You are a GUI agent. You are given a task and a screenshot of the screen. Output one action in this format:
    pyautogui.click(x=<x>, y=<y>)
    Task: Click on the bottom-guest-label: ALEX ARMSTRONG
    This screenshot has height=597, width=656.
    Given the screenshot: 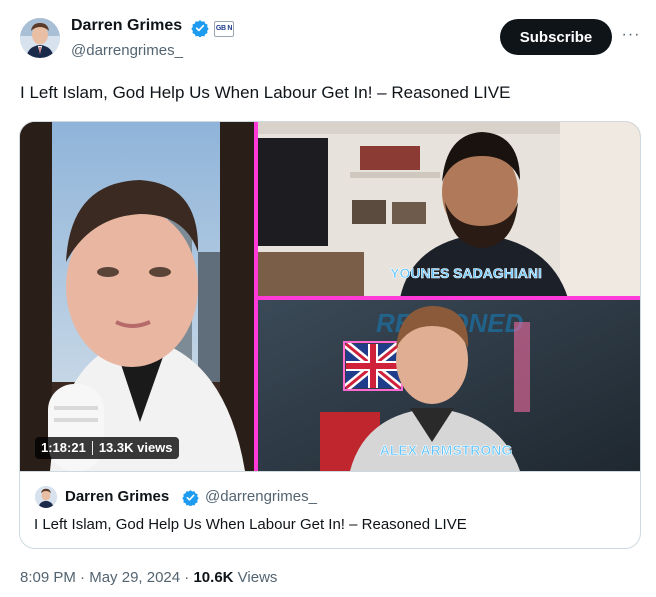 What is the action you would take?
    pyautogui.click(x=446, y=450)
    